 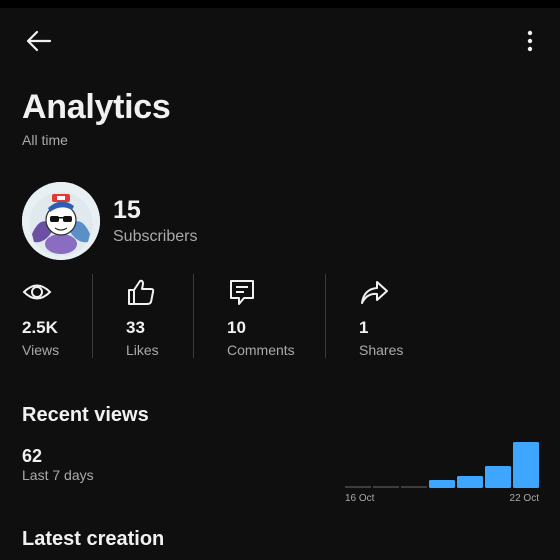 What do you see at coordinates (45, 140) in the screenshot?
I see `time-range-label: All time` at bounding box center [45, 140].